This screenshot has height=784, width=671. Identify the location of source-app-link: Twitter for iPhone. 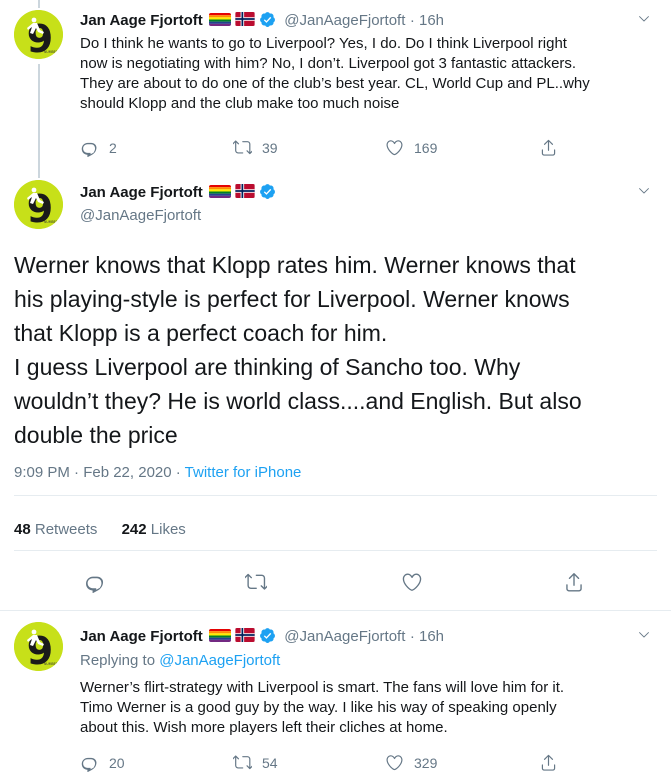
(243, 472).